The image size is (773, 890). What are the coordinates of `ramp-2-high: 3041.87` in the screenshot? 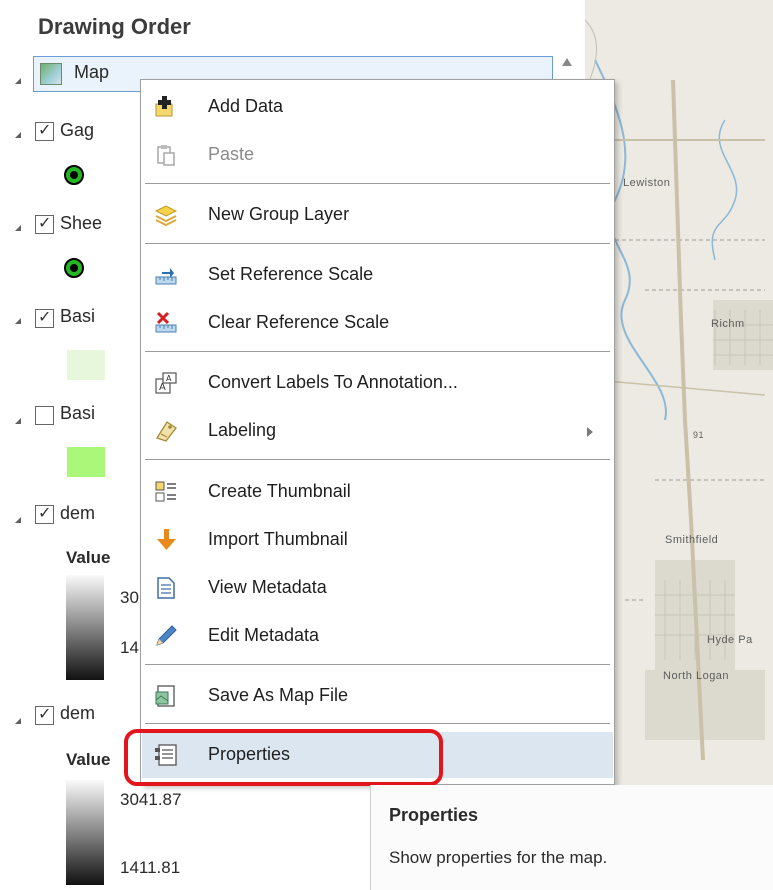 It's located at (151, 799).